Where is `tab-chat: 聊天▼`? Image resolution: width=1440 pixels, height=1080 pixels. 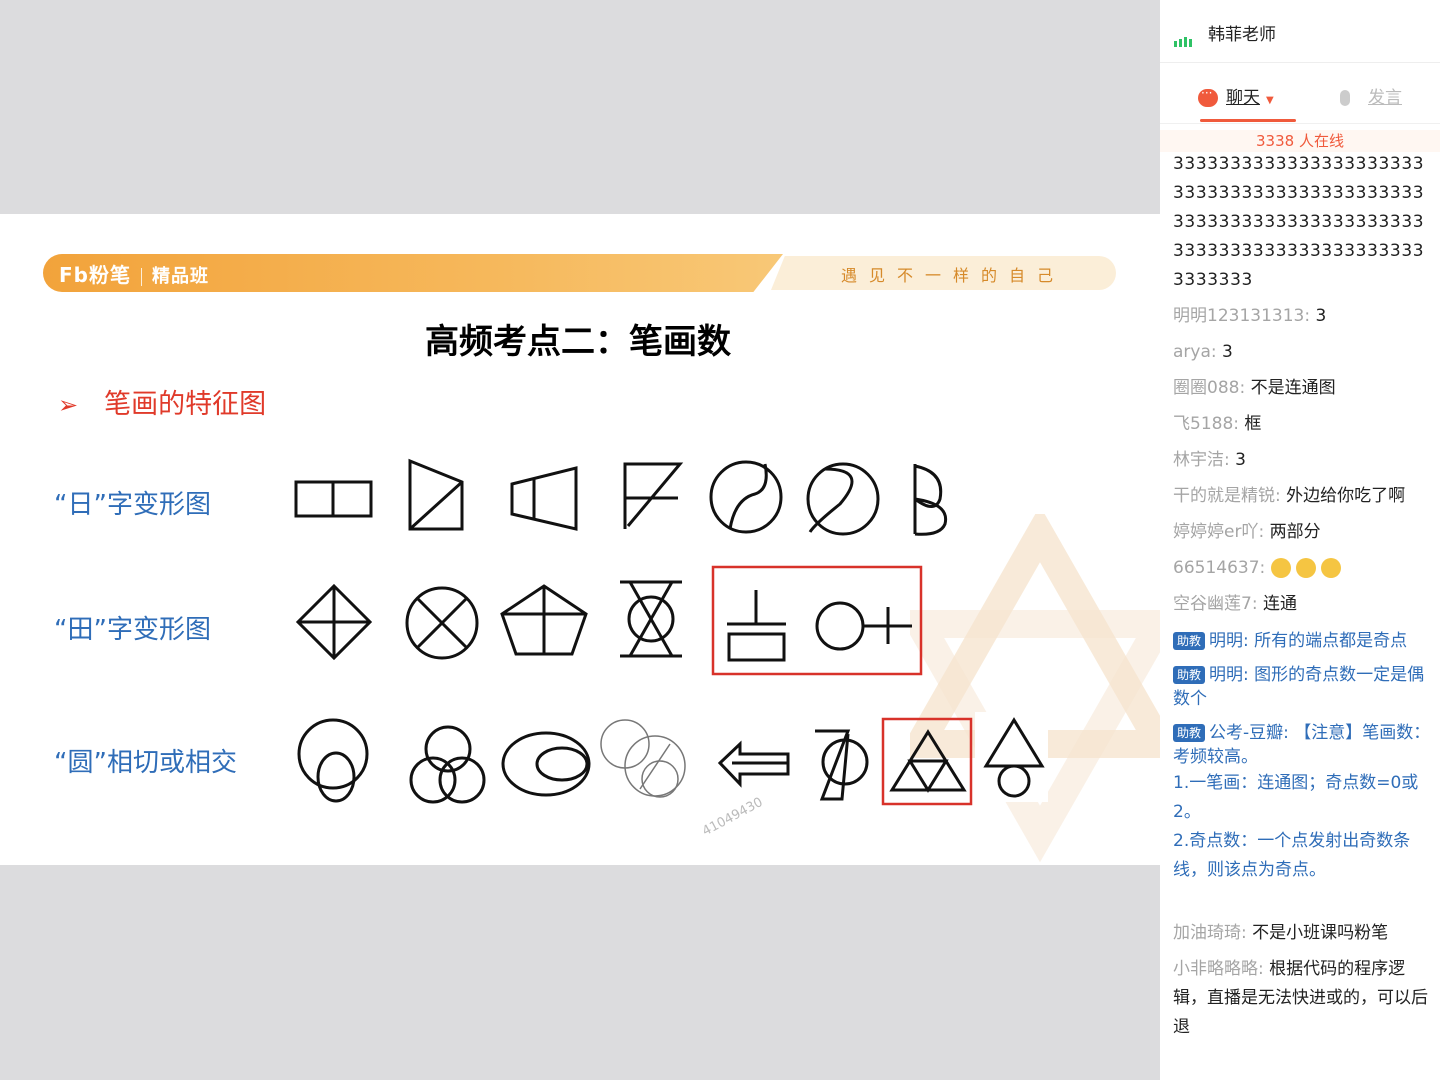
tab-chat: 聊天▼ is located at coordinates (1236, 95).